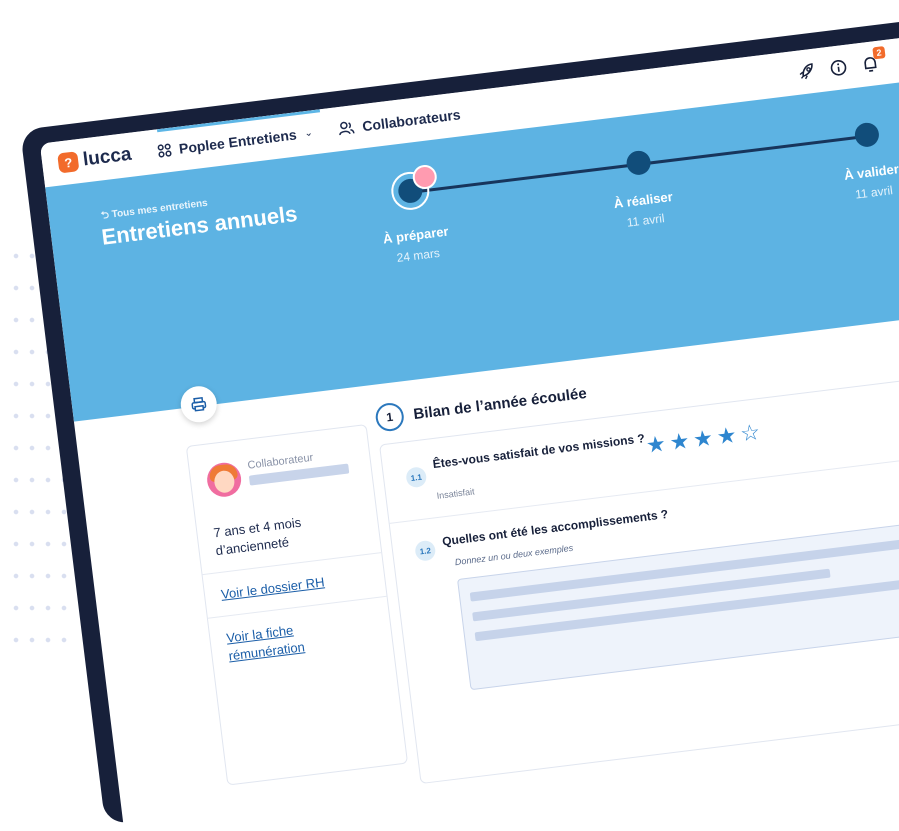 The image size is (899, 831). What do you see at coordinates (199, 404) in the screenshot?
I see `printer-icon` at bounding box center [199, 404].